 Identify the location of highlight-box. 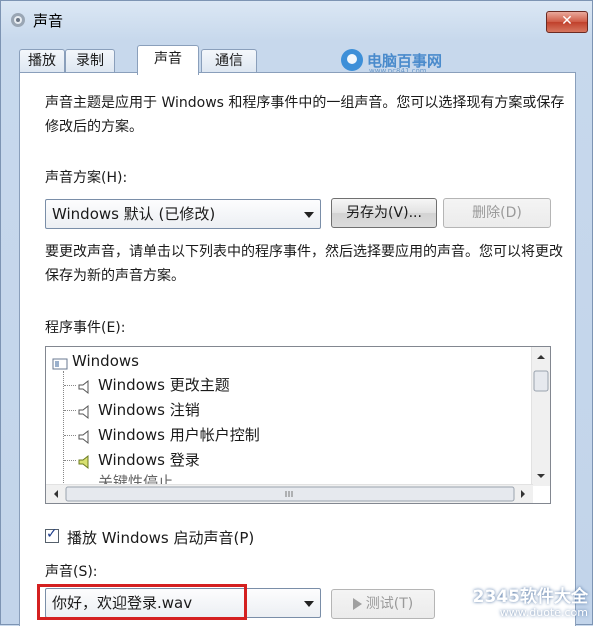
(142, 602).